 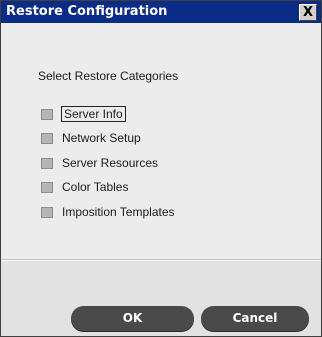 I want to click on close-icon: X, so click(x=308, y=12).